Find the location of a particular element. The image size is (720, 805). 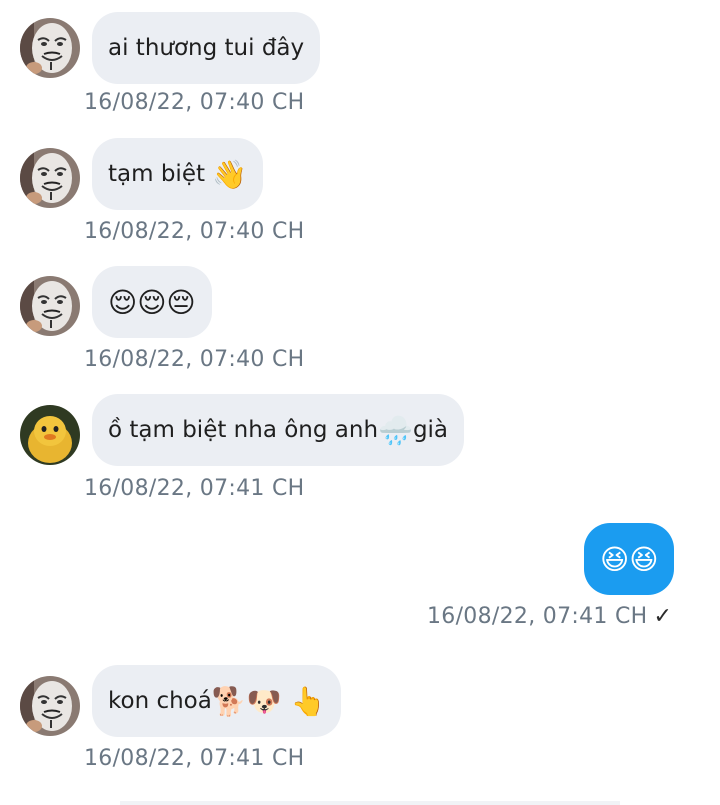

message-text: ồ tạm biệt nha ông anh is located at coordinates (243, 430).